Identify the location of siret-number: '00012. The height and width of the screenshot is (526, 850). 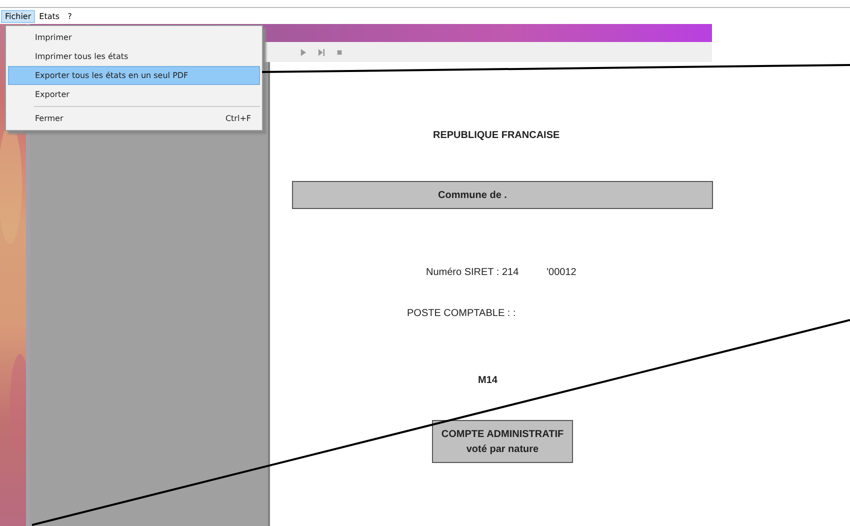
(561, 272).